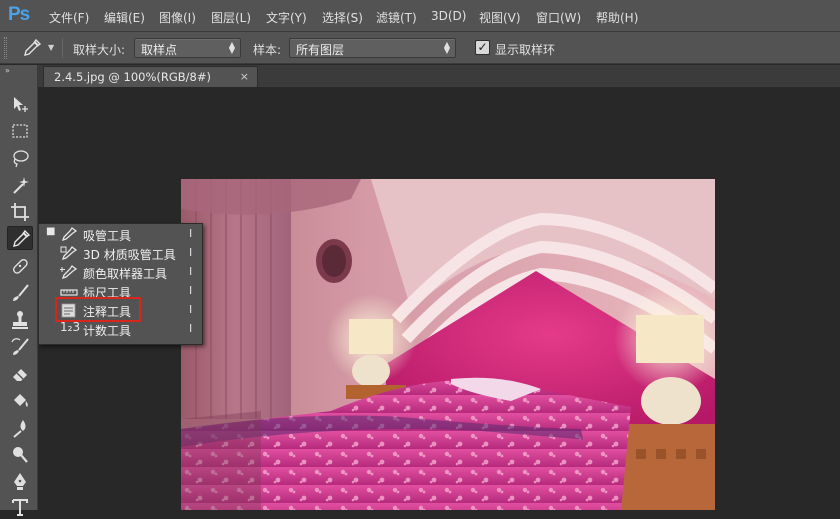 The image size is (840, 519). I want to click on toolbox: », so click(19, 290).